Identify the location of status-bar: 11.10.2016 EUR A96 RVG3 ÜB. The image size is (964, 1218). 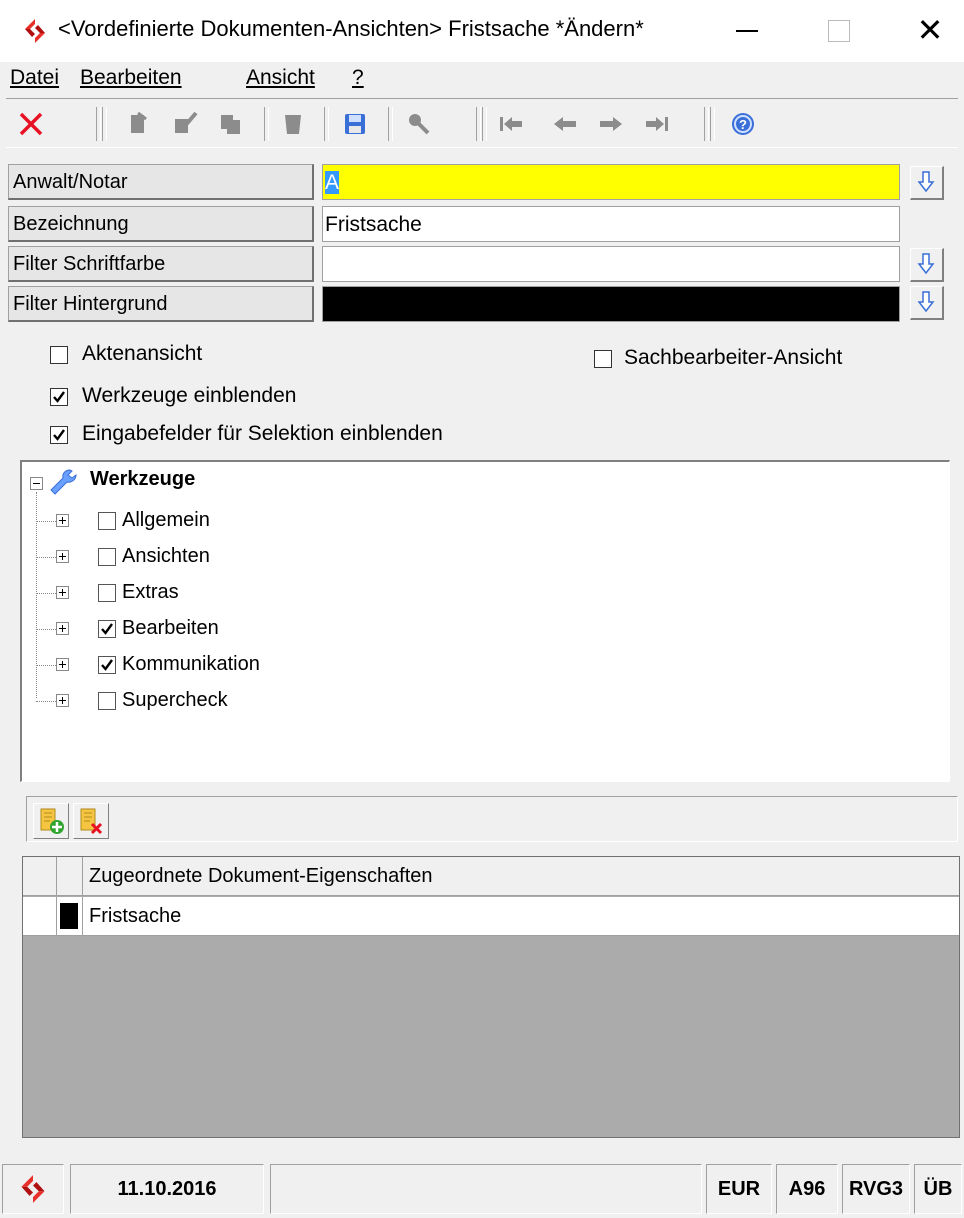
(482, 1189).